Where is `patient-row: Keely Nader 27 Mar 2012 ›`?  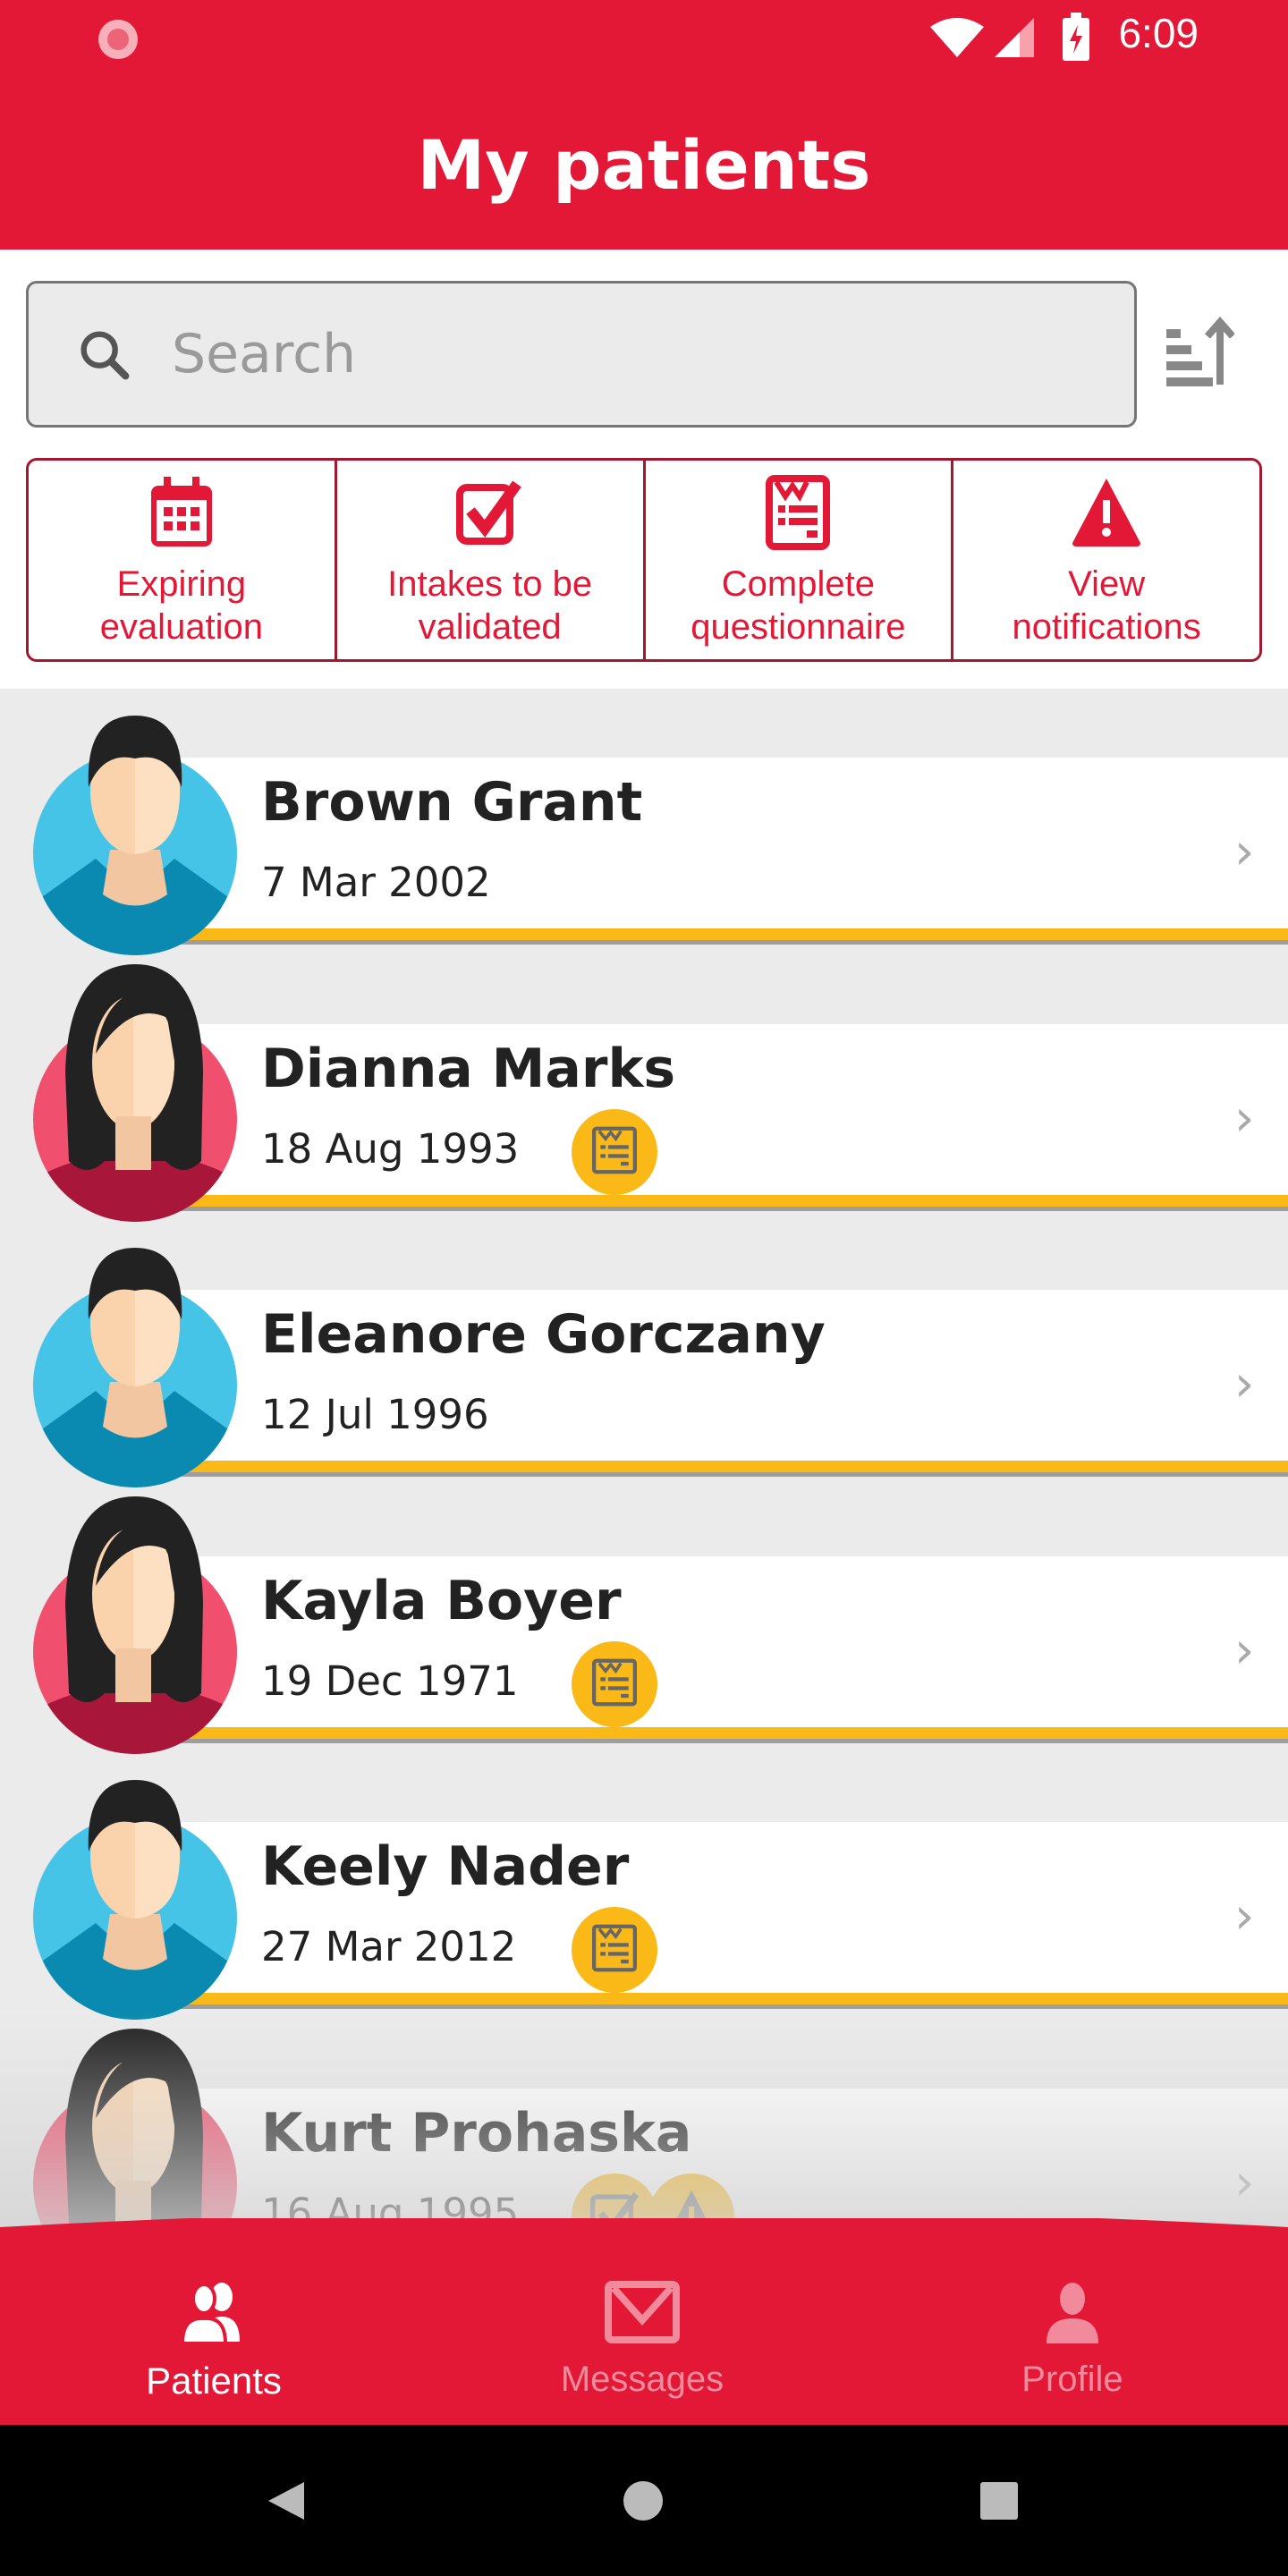
patient-row: Keely Nader 27 Mar 2012 › is located at coordinates (644, 1887).